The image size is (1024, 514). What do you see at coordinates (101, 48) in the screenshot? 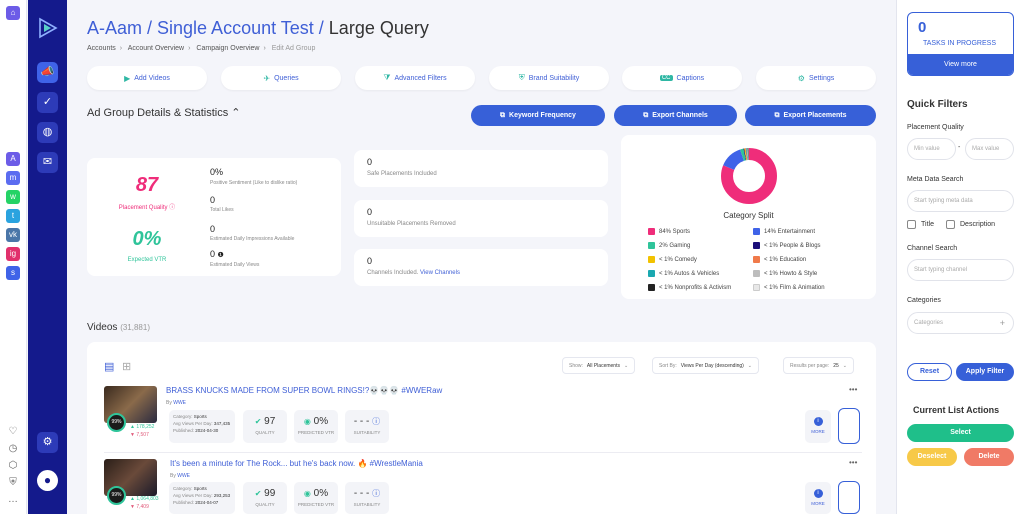
I see `breadcrumb-accounts: Accounts` at bounding box center [101, 48].